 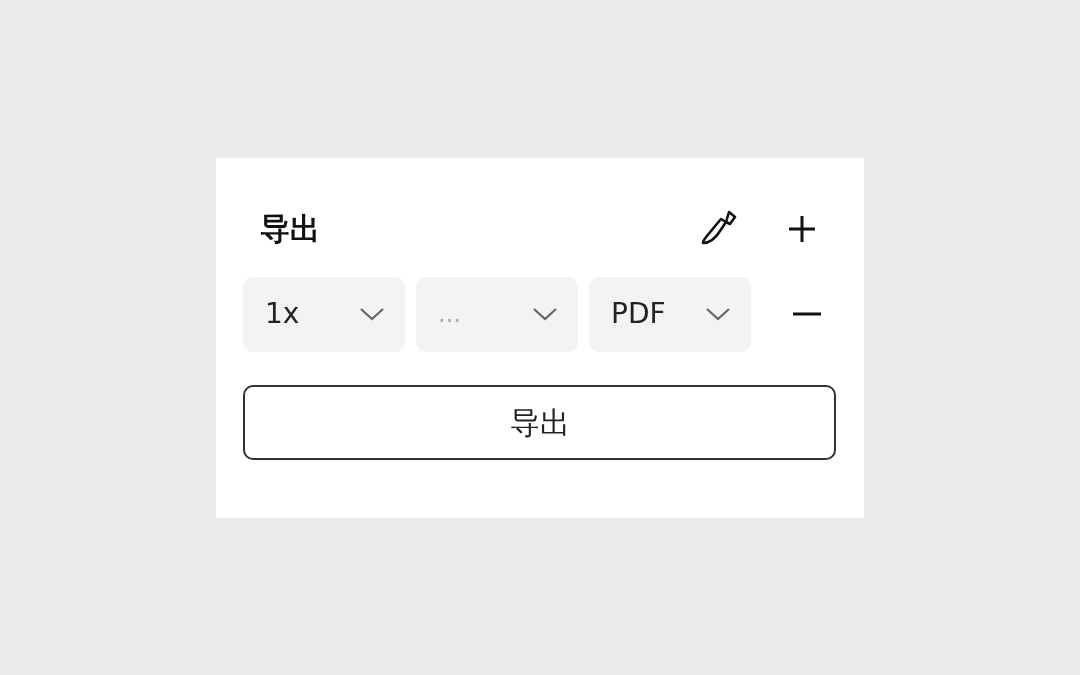 I want to click on panel-title: 导出, so click(x=290, y=229).